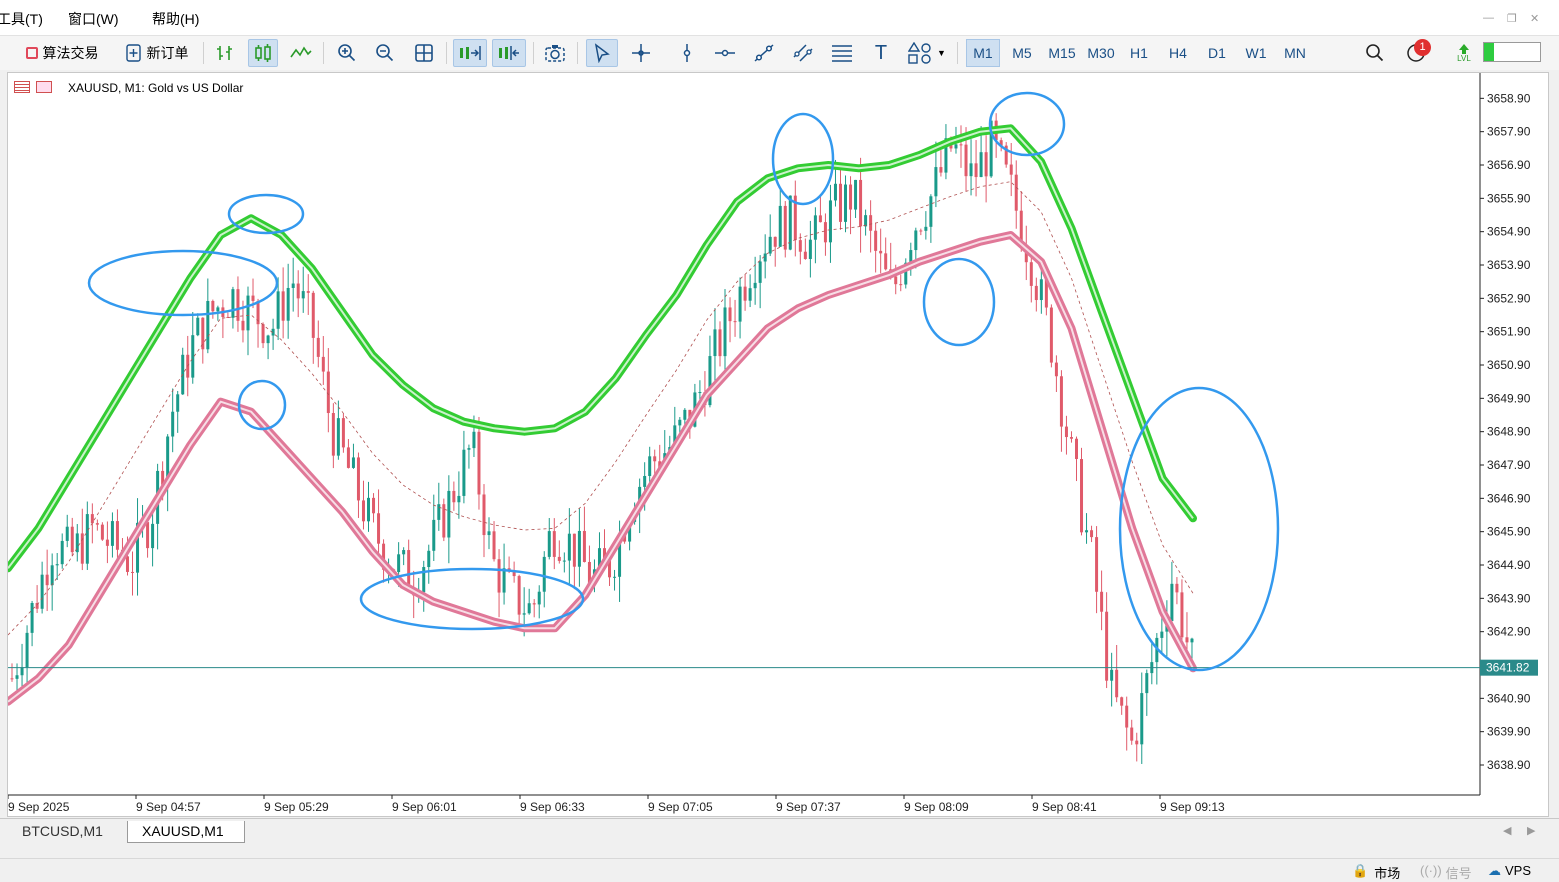  I want to click on horizontal-line-icon, so click(725, 53).